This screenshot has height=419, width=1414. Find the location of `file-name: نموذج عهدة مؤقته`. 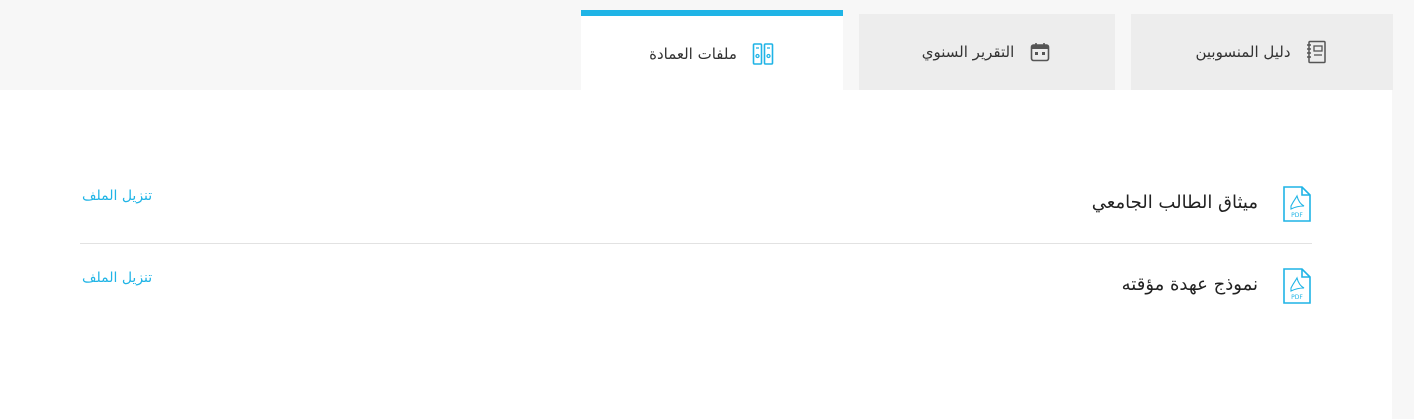

file-name: نموذج عهدة مؤقته is located at coordinates (1189, 284).